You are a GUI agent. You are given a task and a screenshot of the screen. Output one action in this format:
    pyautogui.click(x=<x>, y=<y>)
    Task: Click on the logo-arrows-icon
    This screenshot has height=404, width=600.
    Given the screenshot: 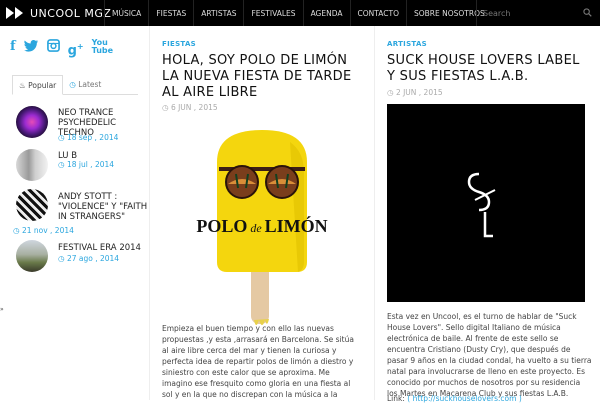 What is the action you would take?
    pyautogui.click(x=16, y=13)
    